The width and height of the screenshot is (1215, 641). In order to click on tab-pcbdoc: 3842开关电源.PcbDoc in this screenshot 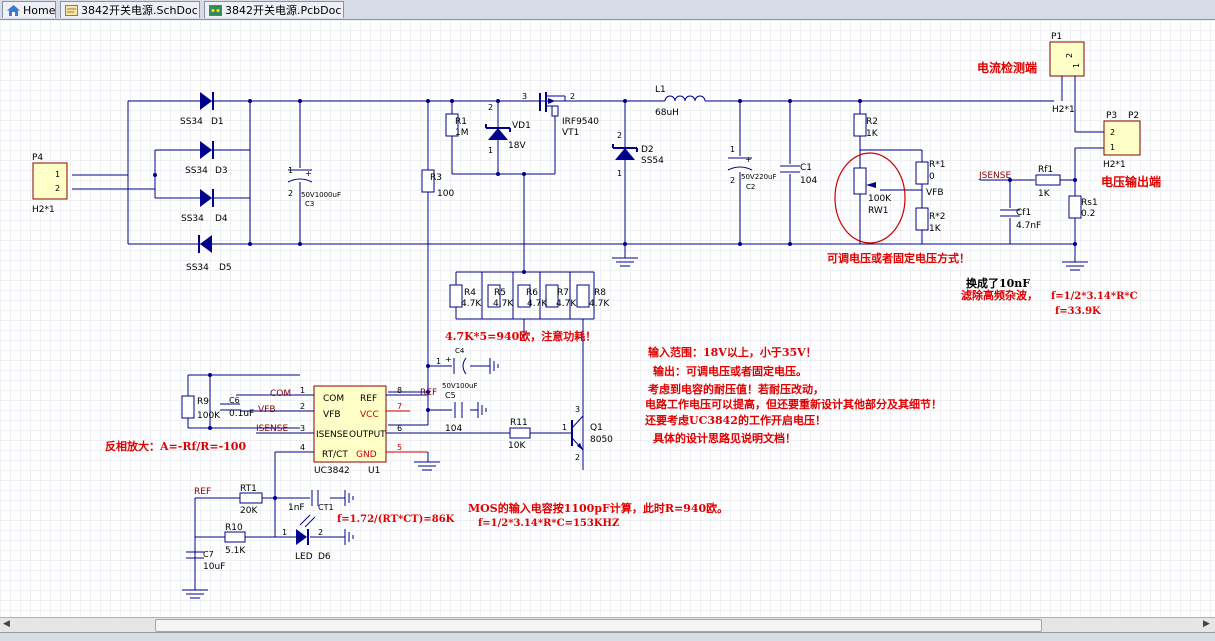, I will do `click(274, 9)`.